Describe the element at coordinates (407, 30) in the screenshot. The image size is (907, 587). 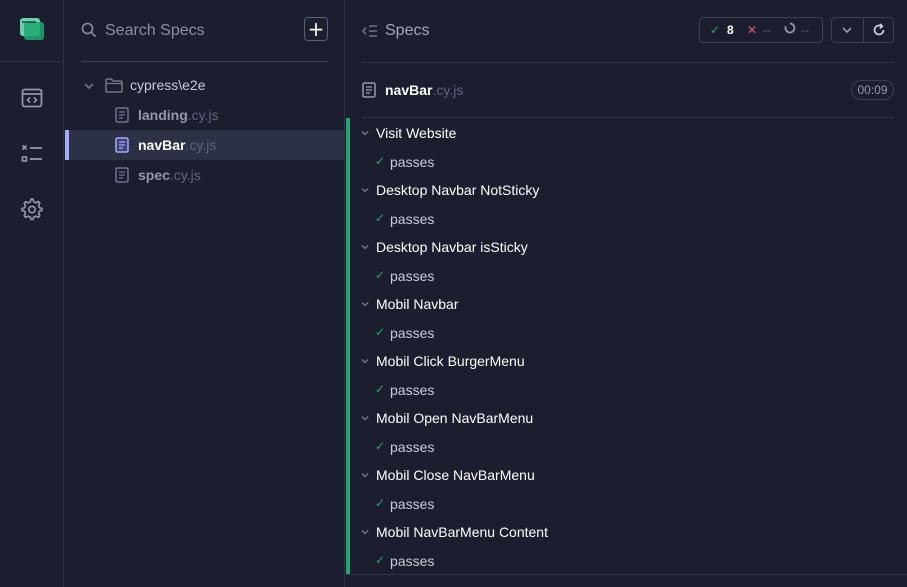
I see `panel-title: Specs` at that location.